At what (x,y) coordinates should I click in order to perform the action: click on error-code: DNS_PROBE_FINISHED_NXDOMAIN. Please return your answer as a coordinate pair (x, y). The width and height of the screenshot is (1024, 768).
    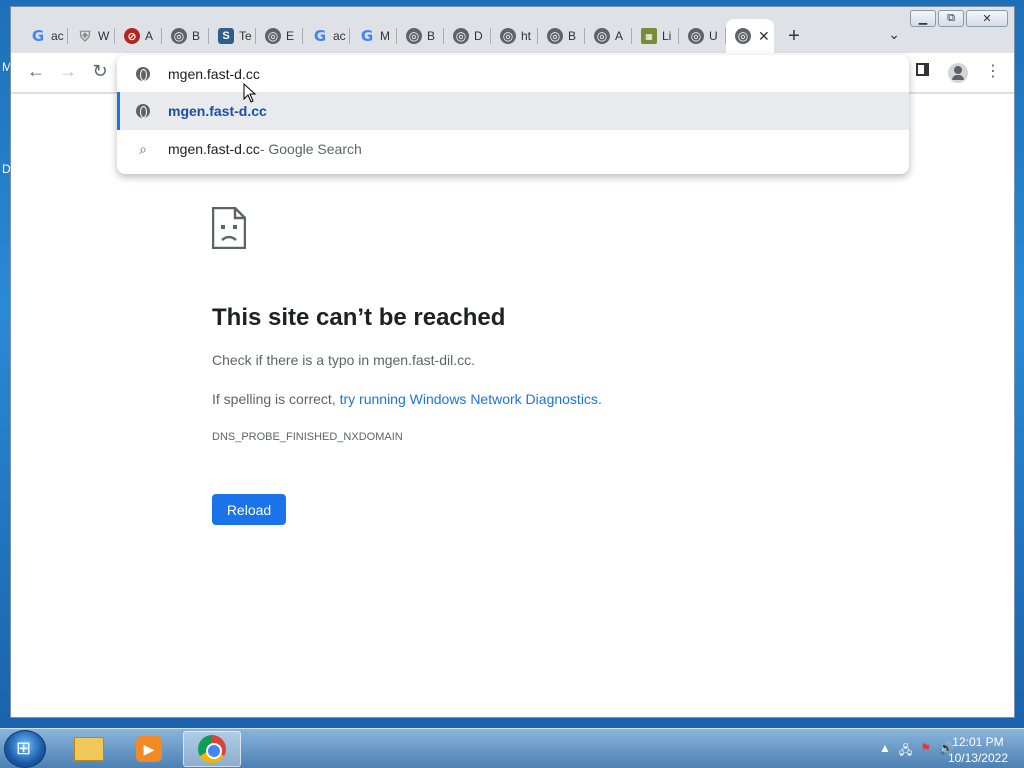
    Looking at the image, I should click on (307, 437).